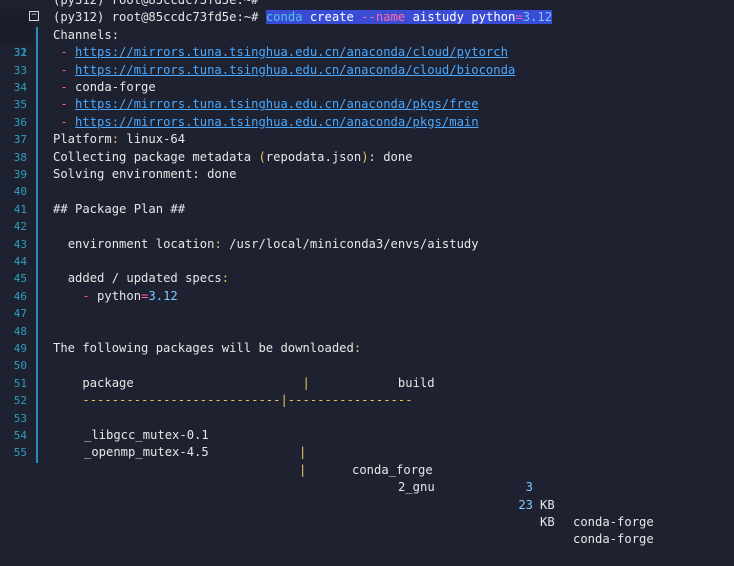  What do you see at coordinates (416, 382) in the screenshot?
I see `column-build: build` at bounding box center [416, 382].